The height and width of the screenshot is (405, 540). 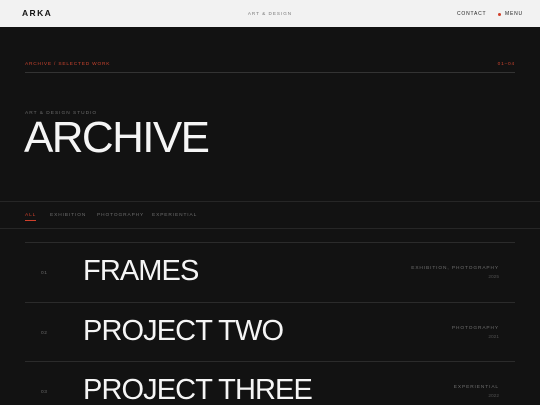 I want to click on project-row-frames: 01 FRAMES EXHIBITION, PHOTOGRAPHY 2025, so click(x=270, y=272).